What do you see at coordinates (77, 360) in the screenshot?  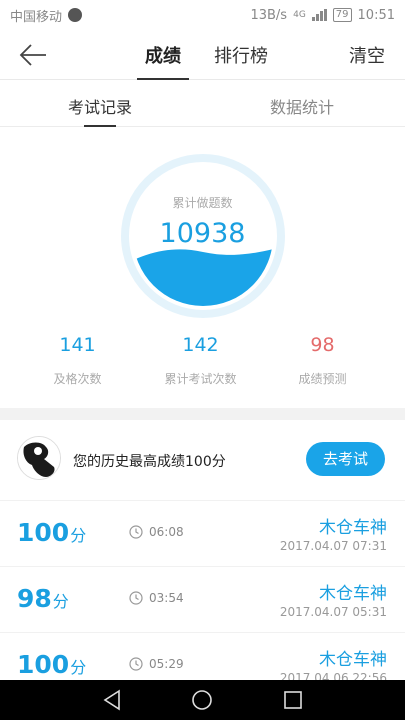 I see `stat-passed: 141 及格次数` at bounding box center [77, 360].